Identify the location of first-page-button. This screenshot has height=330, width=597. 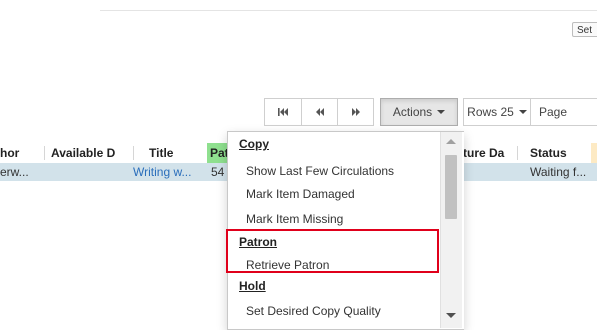
(283, 112).